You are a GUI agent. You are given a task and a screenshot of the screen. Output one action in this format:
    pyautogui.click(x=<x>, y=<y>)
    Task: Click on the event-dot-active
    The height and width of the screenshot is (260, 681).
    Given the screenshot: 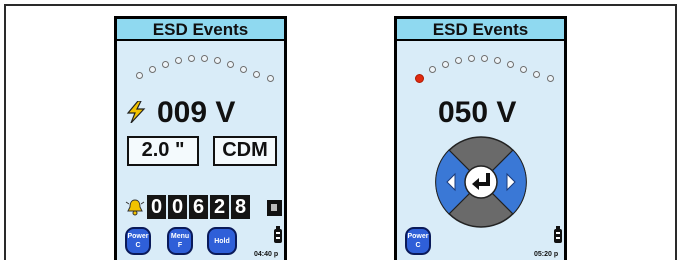 What is the action you would take?
    pyautogui.click(x=419, y=78)
    